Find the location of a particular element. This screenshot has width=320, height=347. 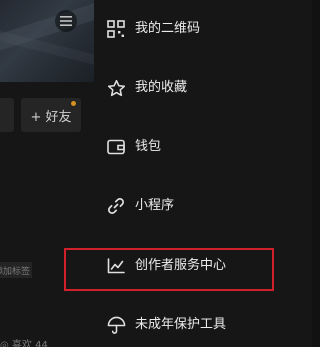

drawer-item-label: 钱包 is located at coordinates (148, 146).